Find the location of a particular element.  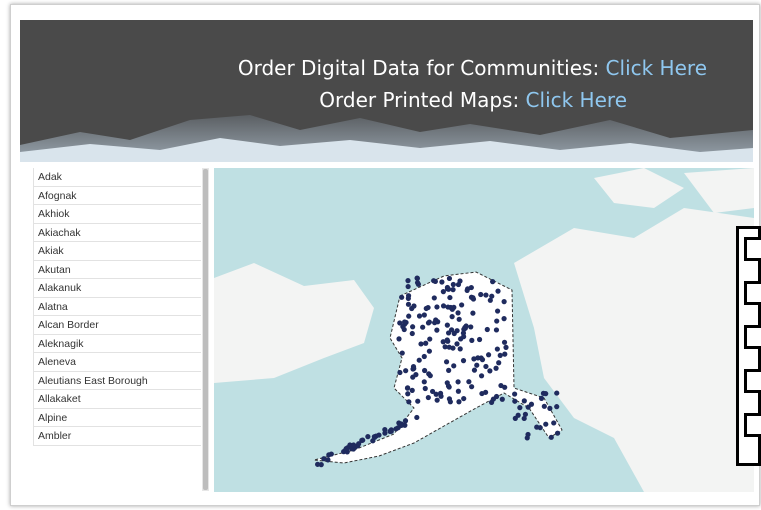

list-item: Adak is located at coordinates (117, 177).